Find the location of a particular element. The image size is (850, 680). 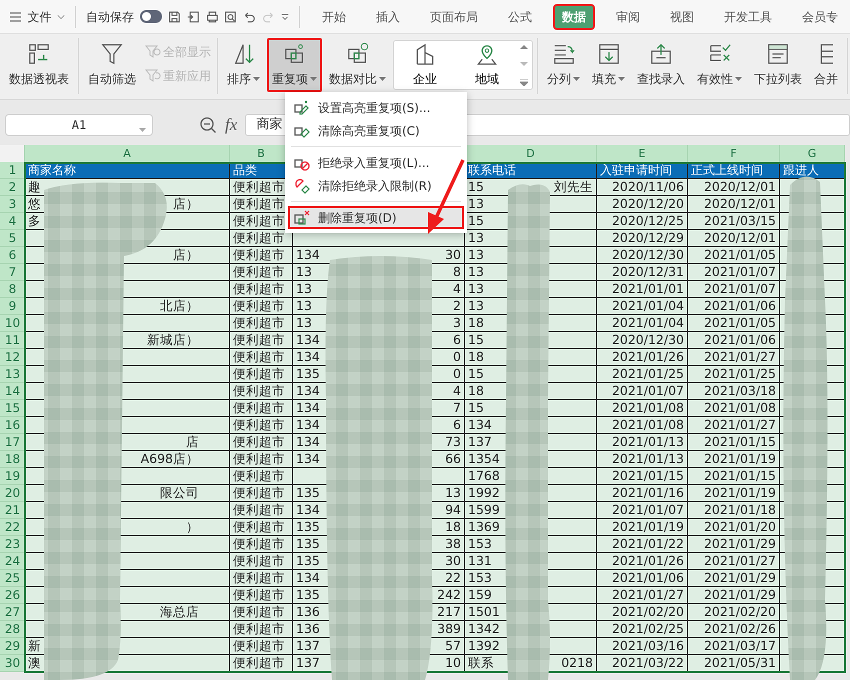

row-header: 3 is located at coordinates (12, 204).